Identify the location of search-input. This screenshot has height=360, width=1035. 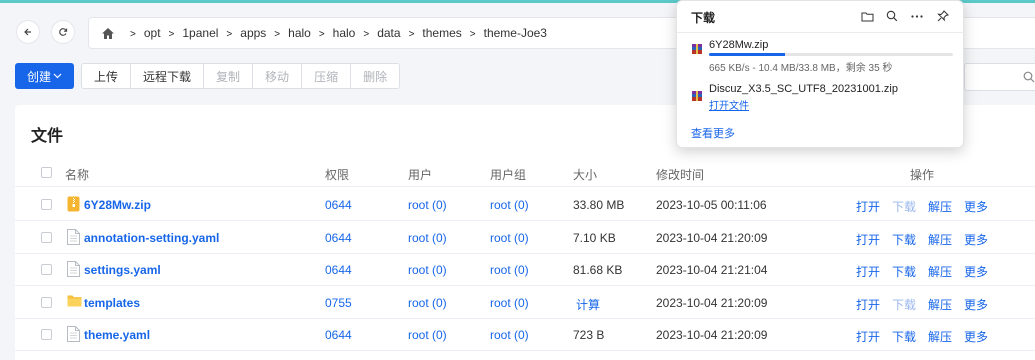
(999, 77).